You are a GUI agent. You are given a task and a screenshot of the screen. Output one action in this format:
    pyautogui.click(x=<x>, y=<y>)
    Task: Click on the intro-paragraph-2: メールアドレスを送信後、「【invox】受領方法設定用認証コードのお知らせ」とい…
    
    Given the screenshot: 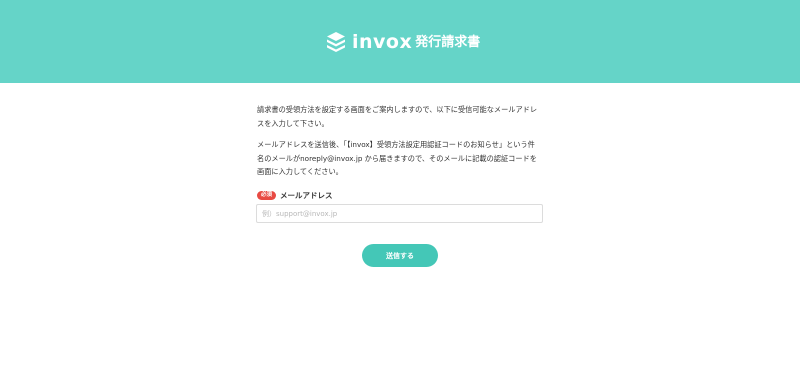 What is the action you would take?
    pyautogui.click(x=402, y=158)
    